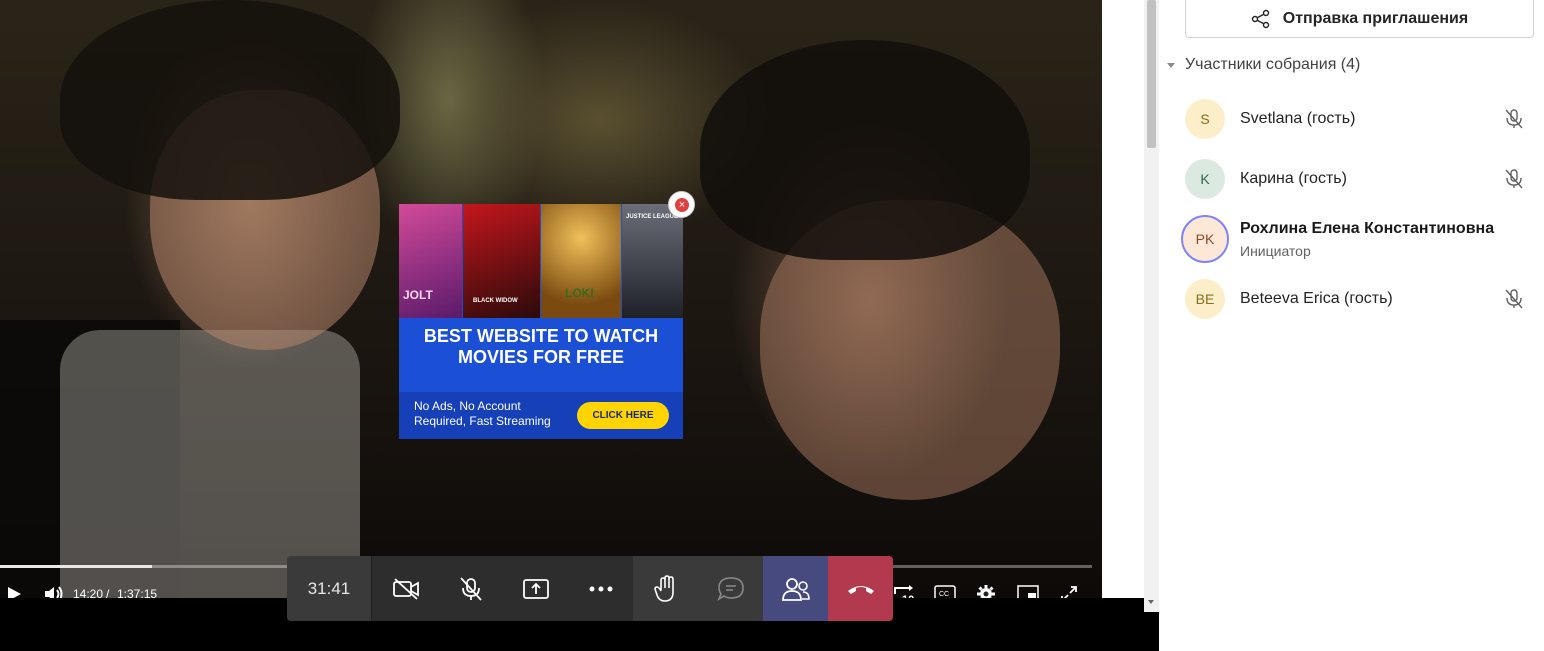 The width and height of the screenshot is (1544, 651). Describe the element at coordinates (541, 357) in the screenshot. I see `ad-headline-line: MOVIES FOR FREE` at that location.